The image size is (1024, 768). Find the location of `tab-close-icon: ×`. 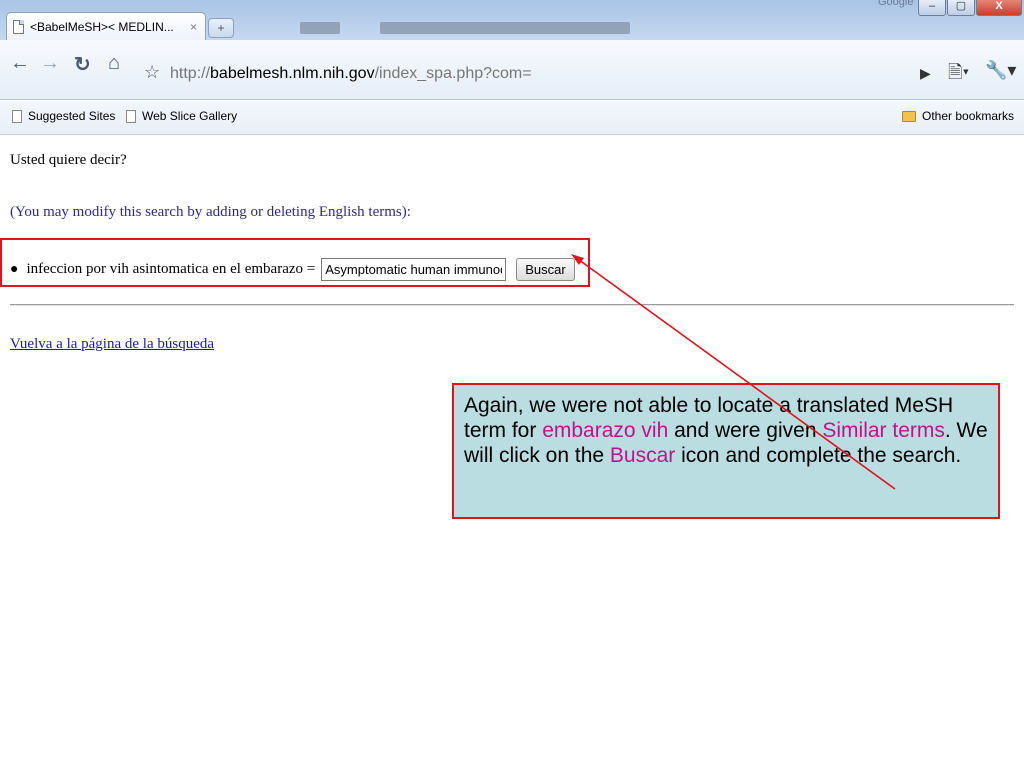

tab-close-icon: × is located at coordinates (193, 27).